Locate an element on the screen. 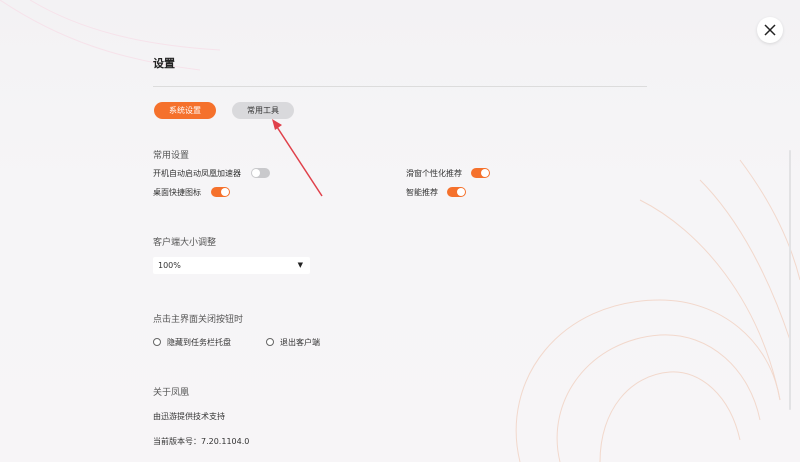 Image resolution: width=800 pixels, height=462 pixels. section-title-about: 关于凤凰 is located at coordinates (171, 393).